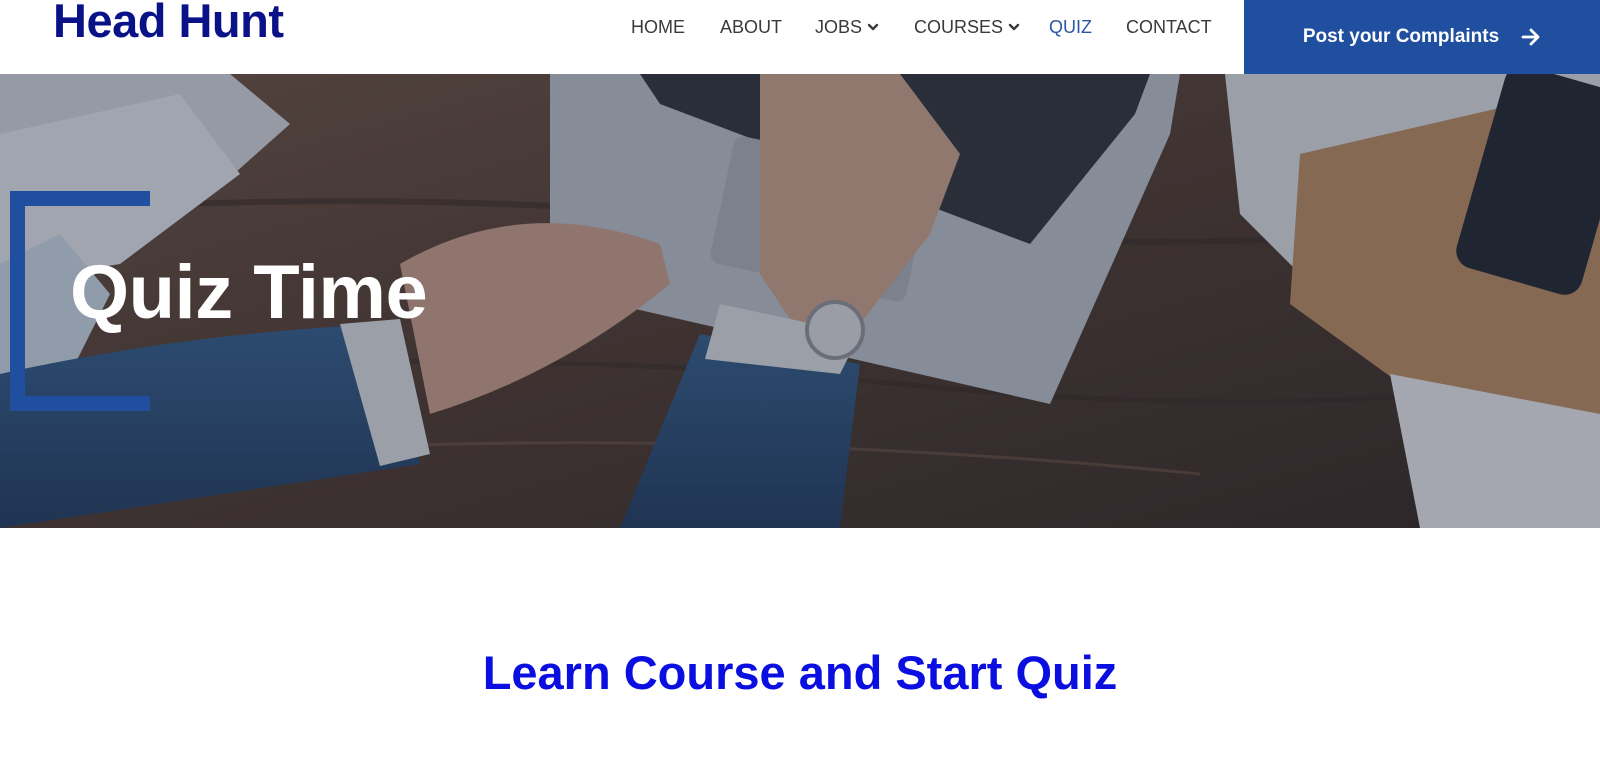  Describe the element at coordinates (959, 27) in the screenshot. I see `nav-courses-label: COURSES` at that location.